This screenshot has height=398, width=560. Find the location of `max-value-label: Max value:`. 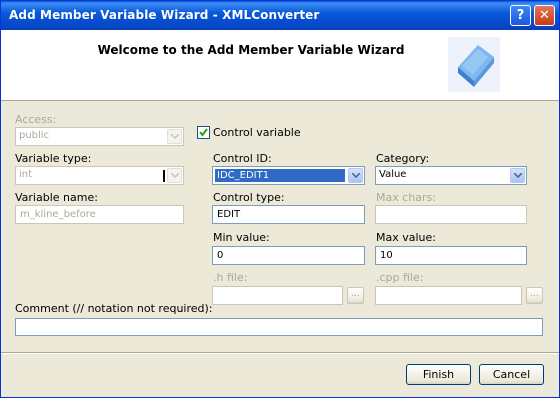

max-value-label: Max value: is located at coordinates (406, 237).